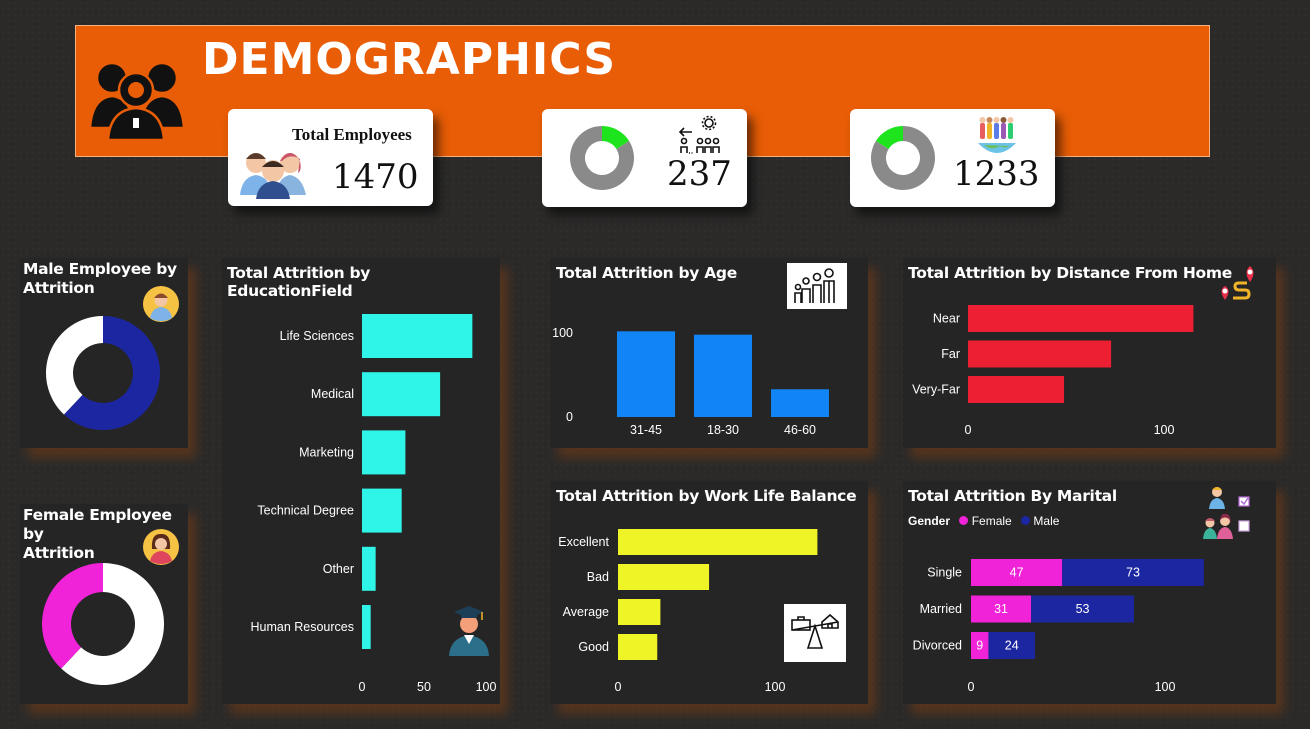 Image resolution: width=1310 pixels, height=729 pixels. I want to click on marital-data-label: 73, so click(1133, 573).